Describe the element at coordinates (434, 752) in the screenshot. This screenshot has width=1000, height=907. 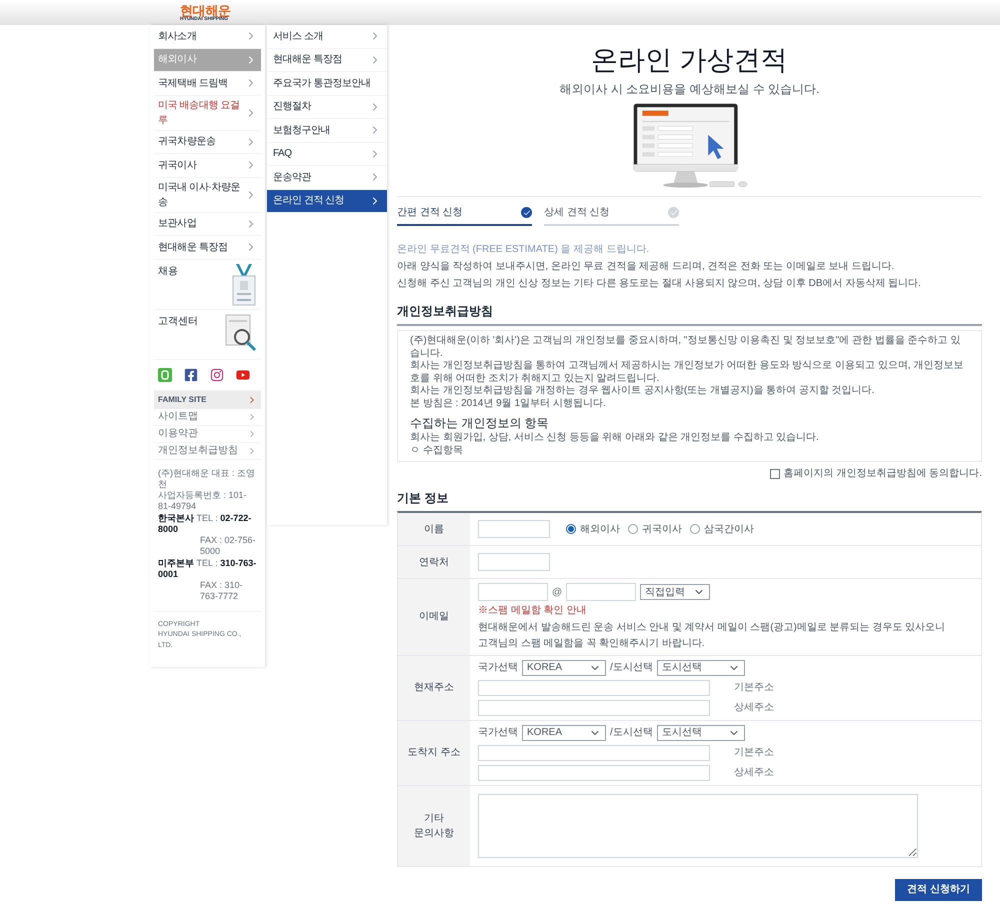
I see `form-label: 도착지 주소` at that location.